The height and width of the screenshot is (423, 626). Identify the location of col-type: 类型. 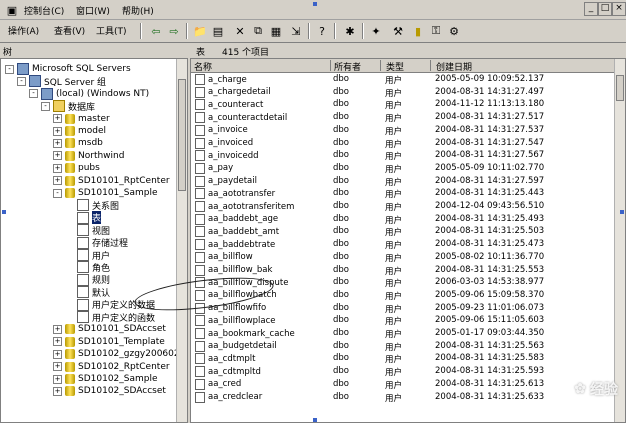
(407, 66).